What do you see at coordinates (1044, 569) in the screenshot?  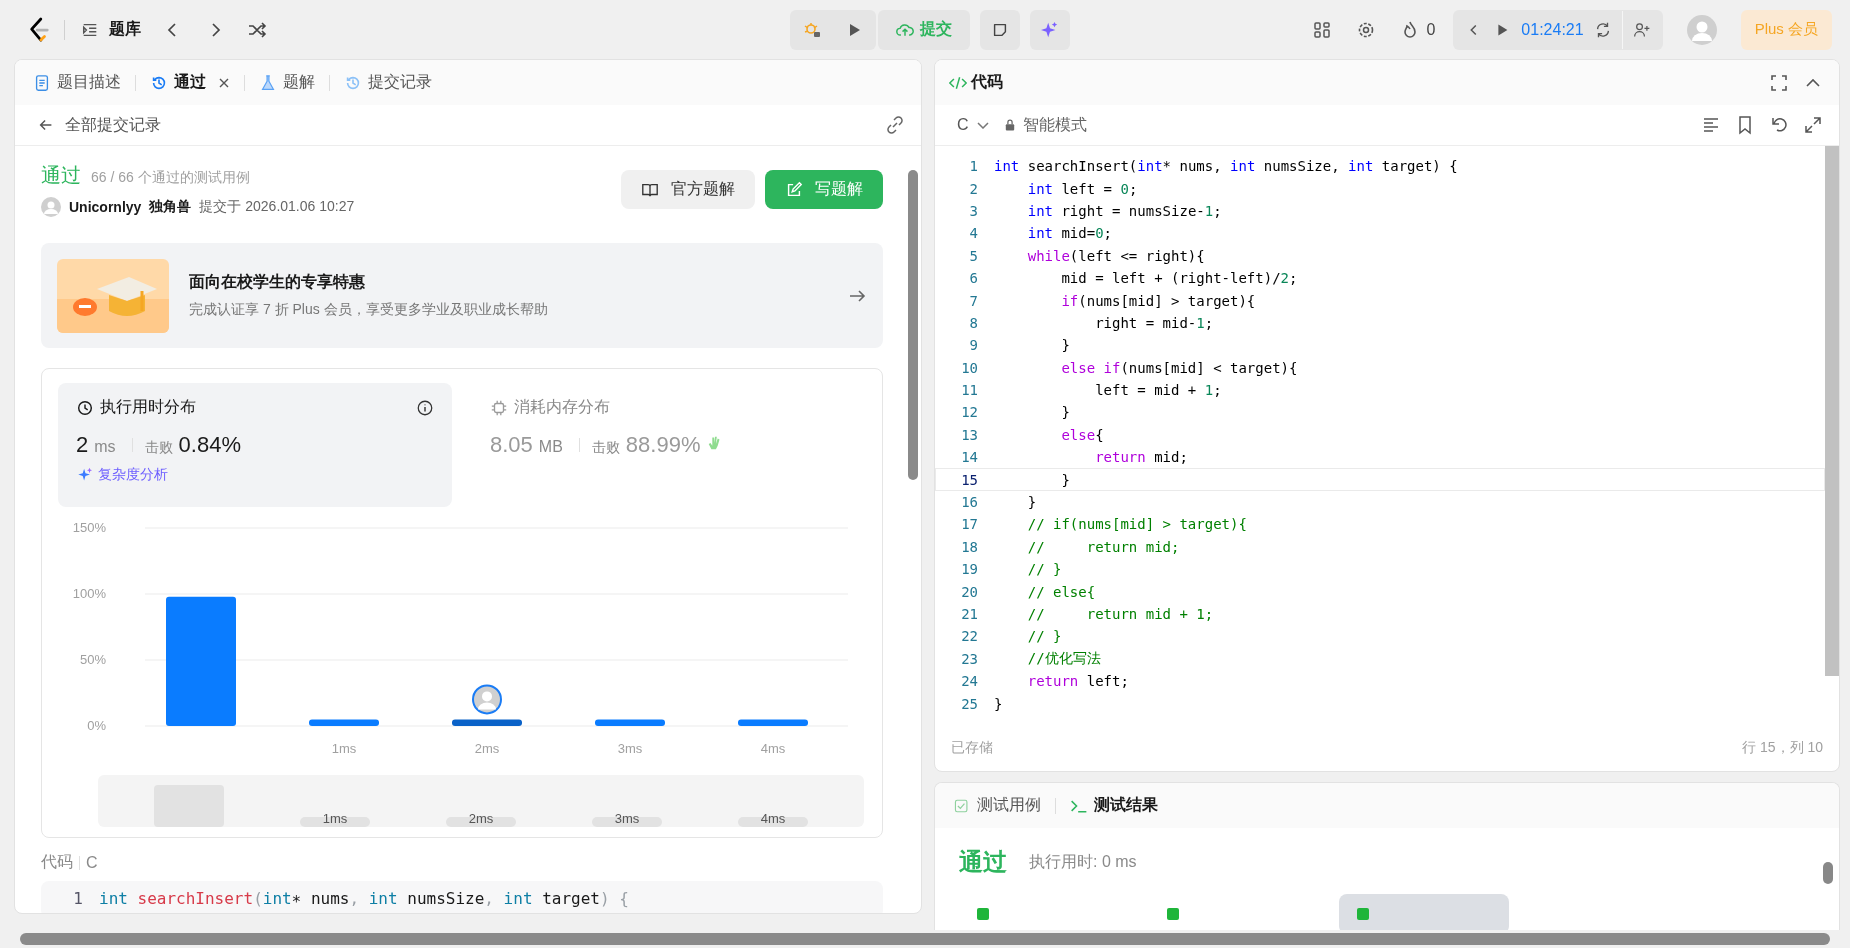 I see `code-line: // }` at bounding box center [1044, 569].